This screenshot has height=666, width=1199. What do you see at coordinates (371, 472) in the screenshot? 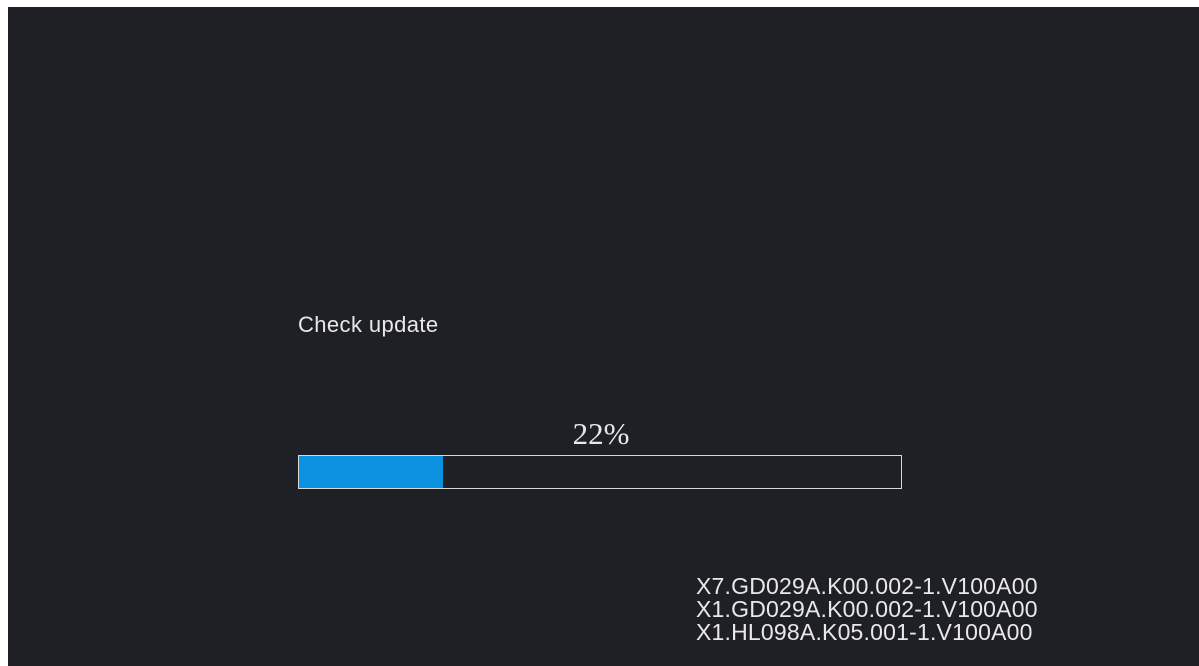
I see `progress-bar-fill` at bounding box center [371, 472].